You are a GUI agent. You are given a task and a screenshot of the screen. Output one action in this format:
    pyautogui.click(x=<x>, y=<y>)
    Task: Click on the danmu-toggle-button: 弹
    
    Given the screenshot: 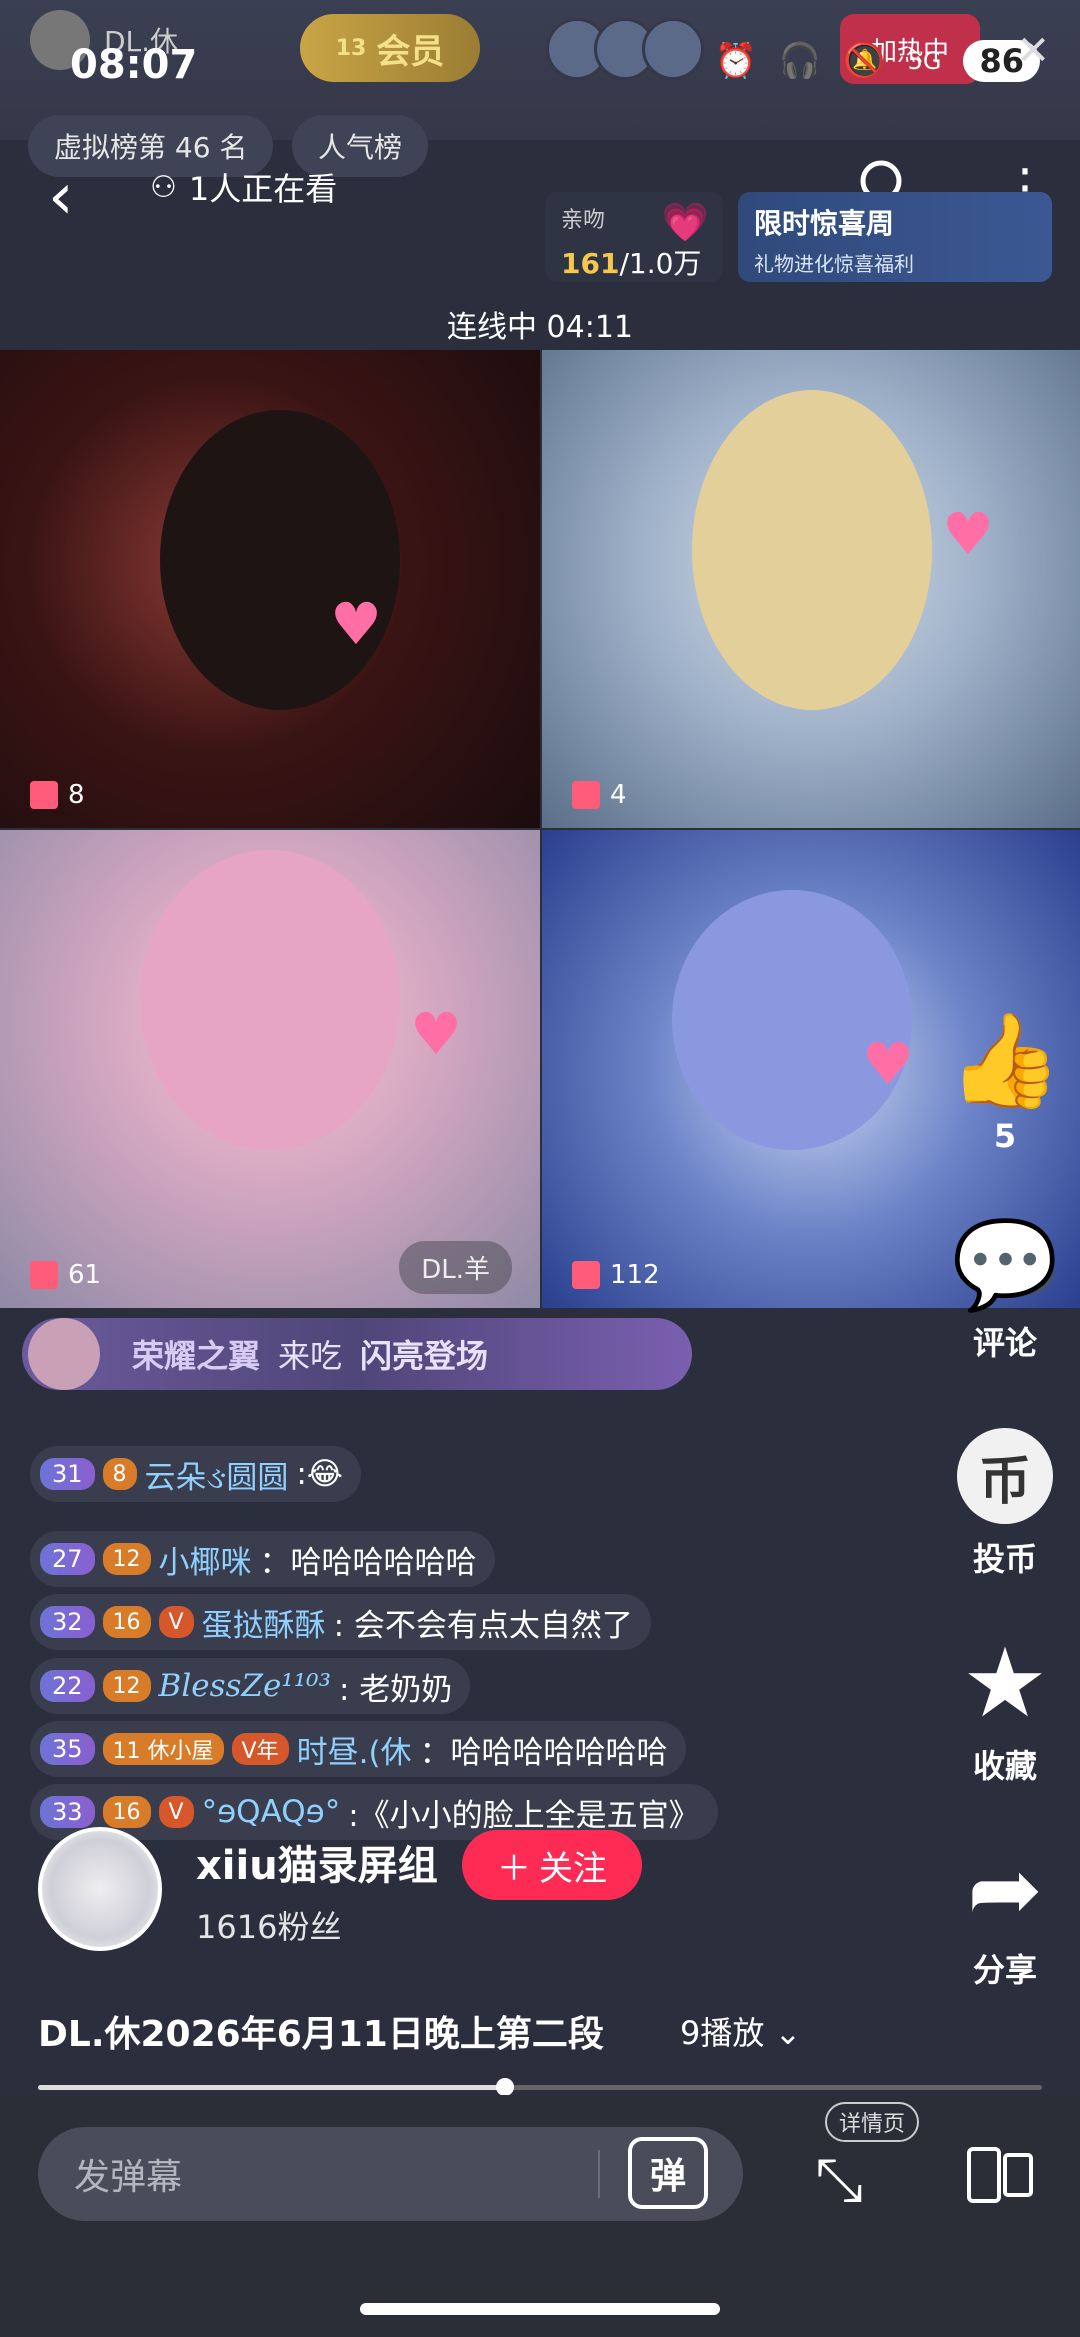 What is the action you would take?
    pyautogui.click(x=668, y=2173)
    